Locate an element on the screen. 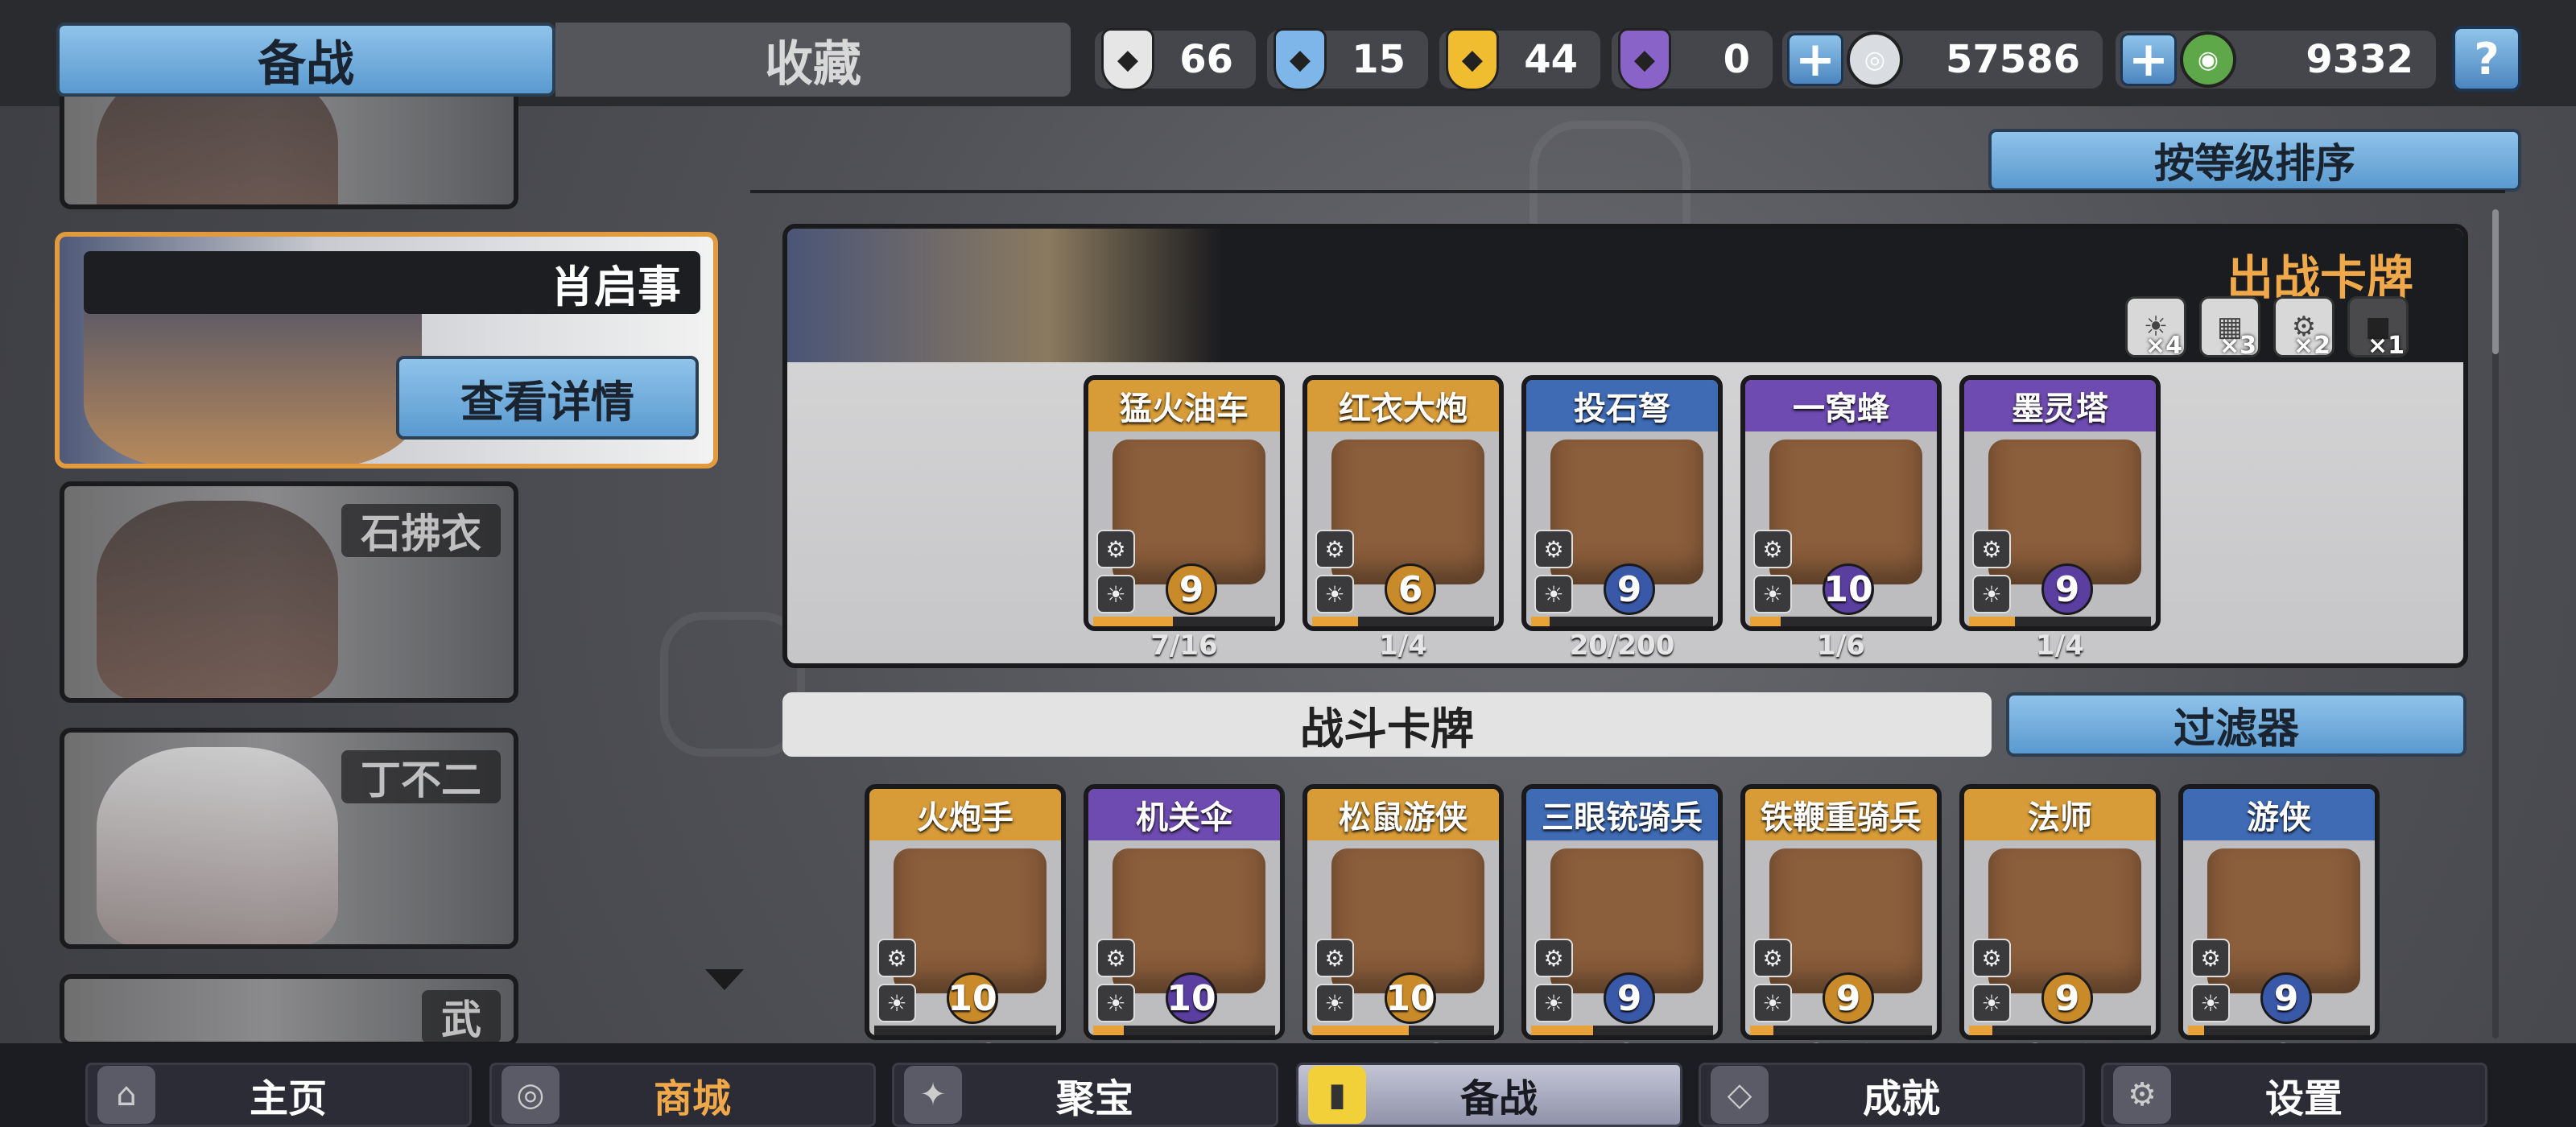  card-frame: 法师 ⚙ ☀ 9 is located at coordinates (2060, 912).